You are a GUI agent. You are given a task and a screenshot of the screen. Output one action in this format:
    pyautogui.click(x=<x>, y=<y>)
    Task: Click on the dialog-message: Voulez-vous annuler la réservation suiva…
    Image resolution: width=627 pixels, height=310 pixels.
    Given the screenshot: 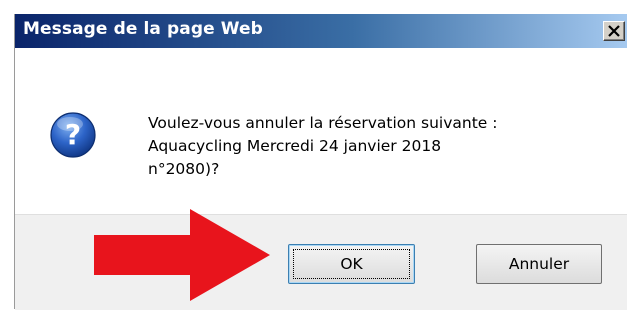 What is the action you would take?
    pyautogui.click(x=323, y=146)
    